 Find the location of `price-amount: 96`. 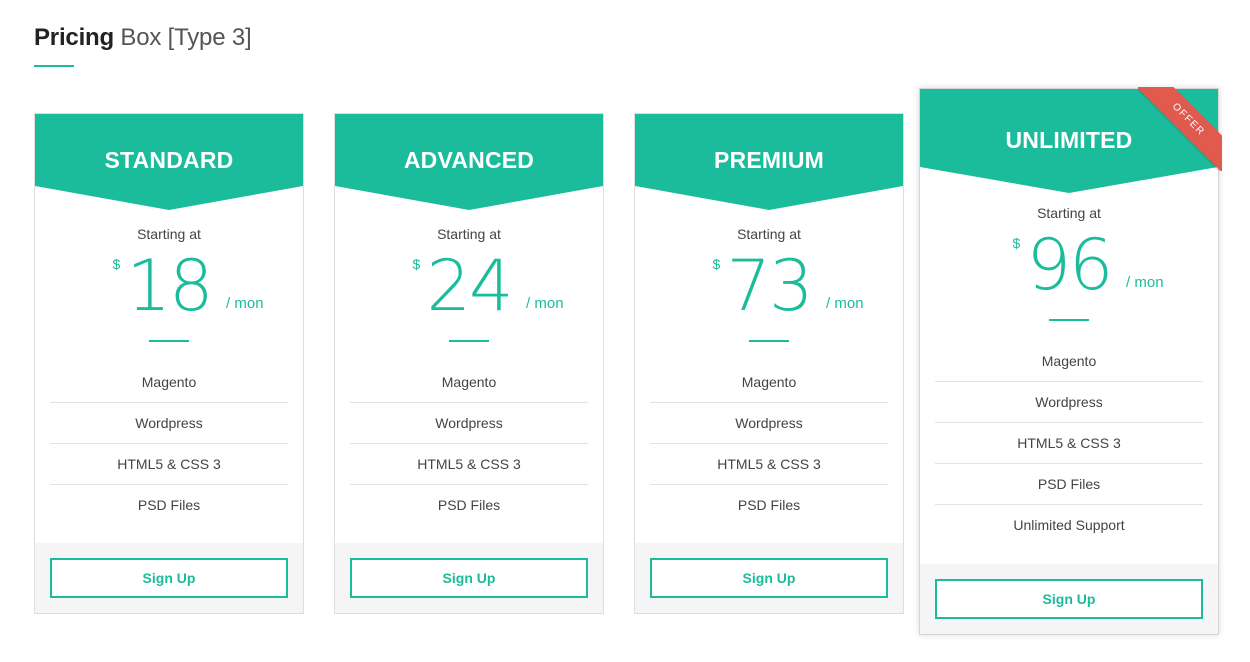

price-amount: 96 is located at coordinates (1069, 265).